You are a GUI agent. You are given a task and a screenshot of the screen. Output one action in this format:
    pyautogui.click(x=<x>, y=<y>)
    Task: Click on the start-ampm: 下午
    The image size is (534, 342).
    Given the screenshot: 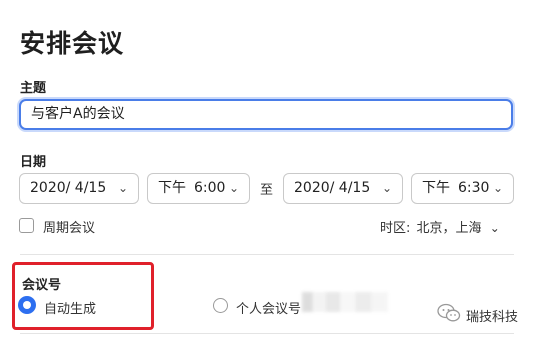 What is the action you would take?
    pyautogui.click(x=172, y=188)
    